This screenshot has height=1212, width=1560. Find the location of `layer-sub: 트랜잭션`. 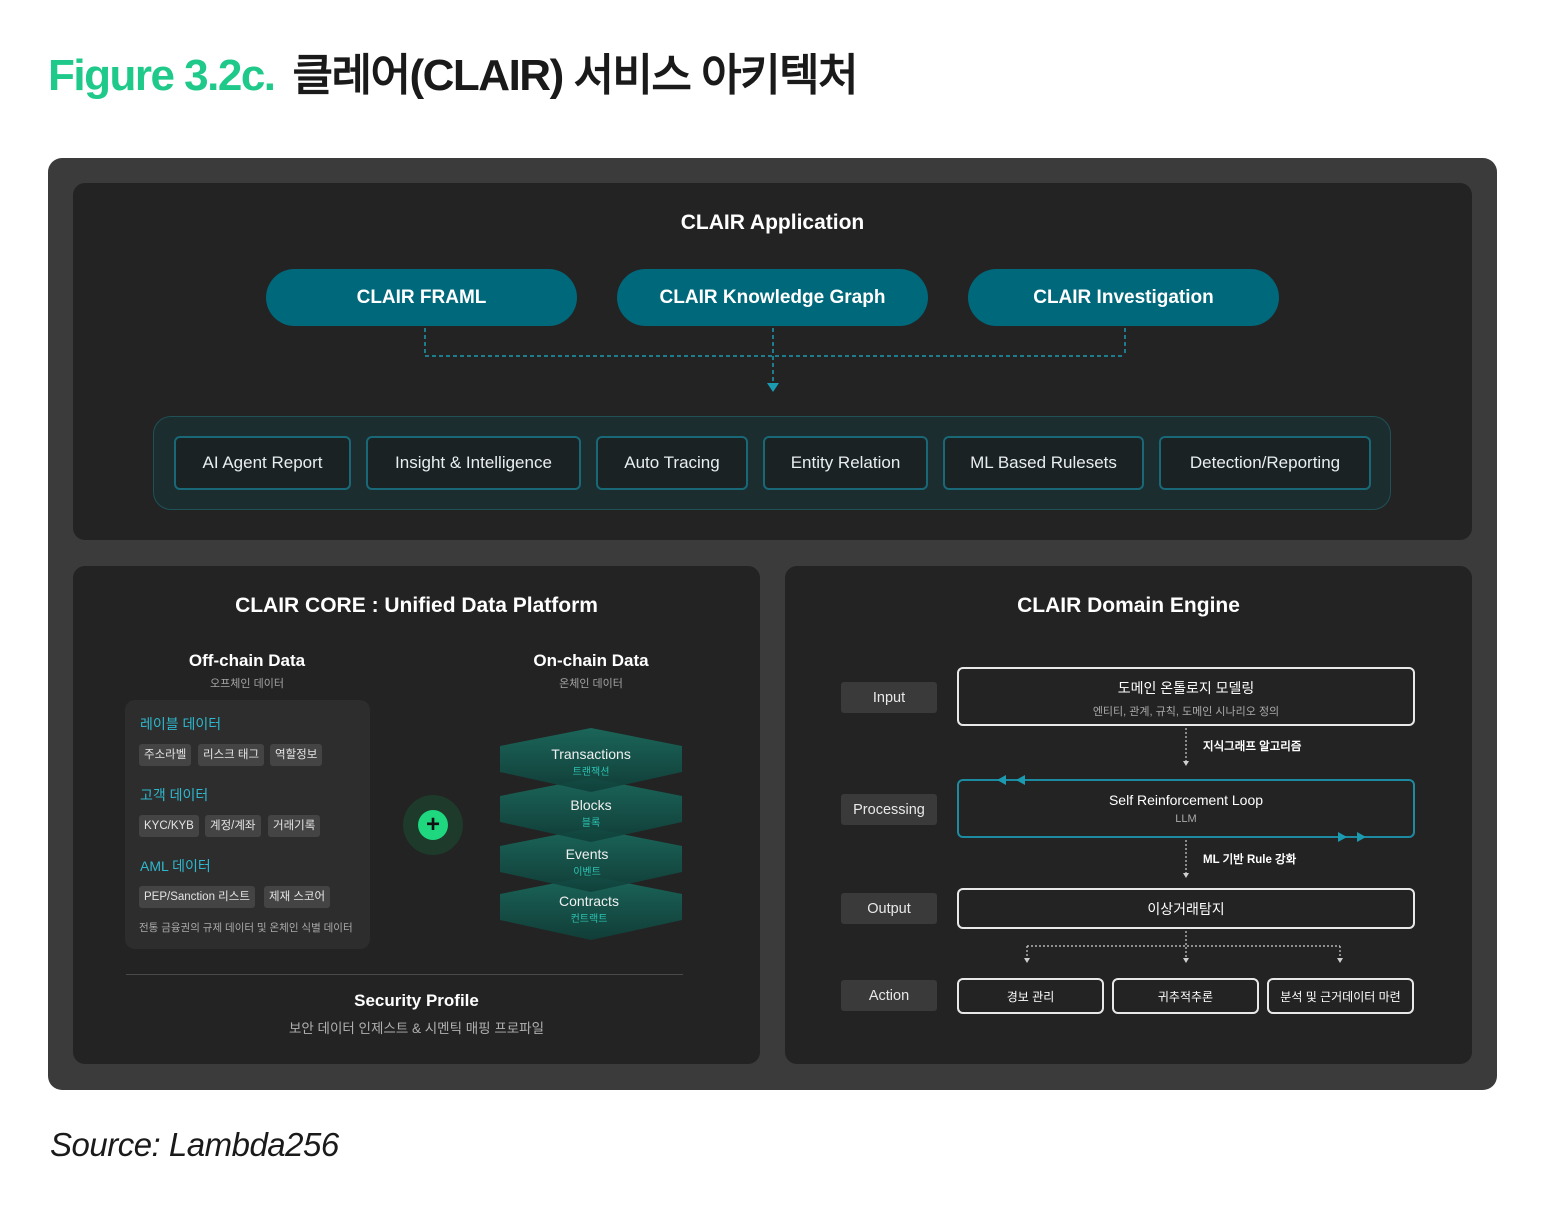

layer-sub: 트랜잭션 is located at coordinates (591, 772).